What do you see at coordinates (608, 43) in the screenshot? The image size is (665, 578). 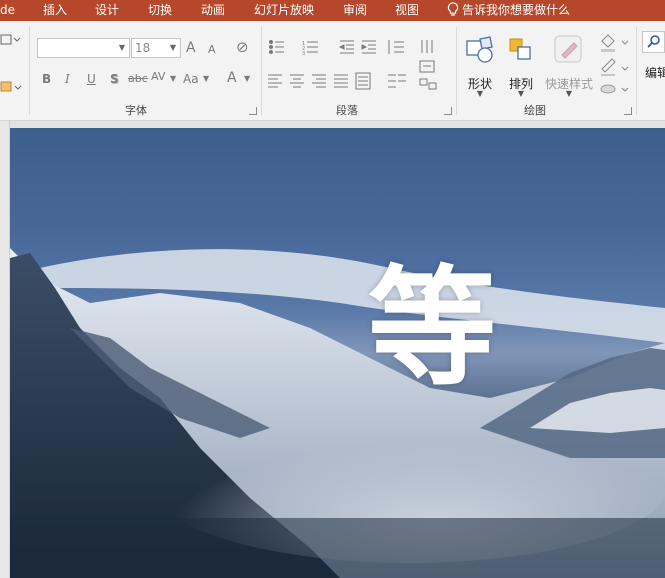 I see `shape-fill-icon` at bounding box center [608, 43].